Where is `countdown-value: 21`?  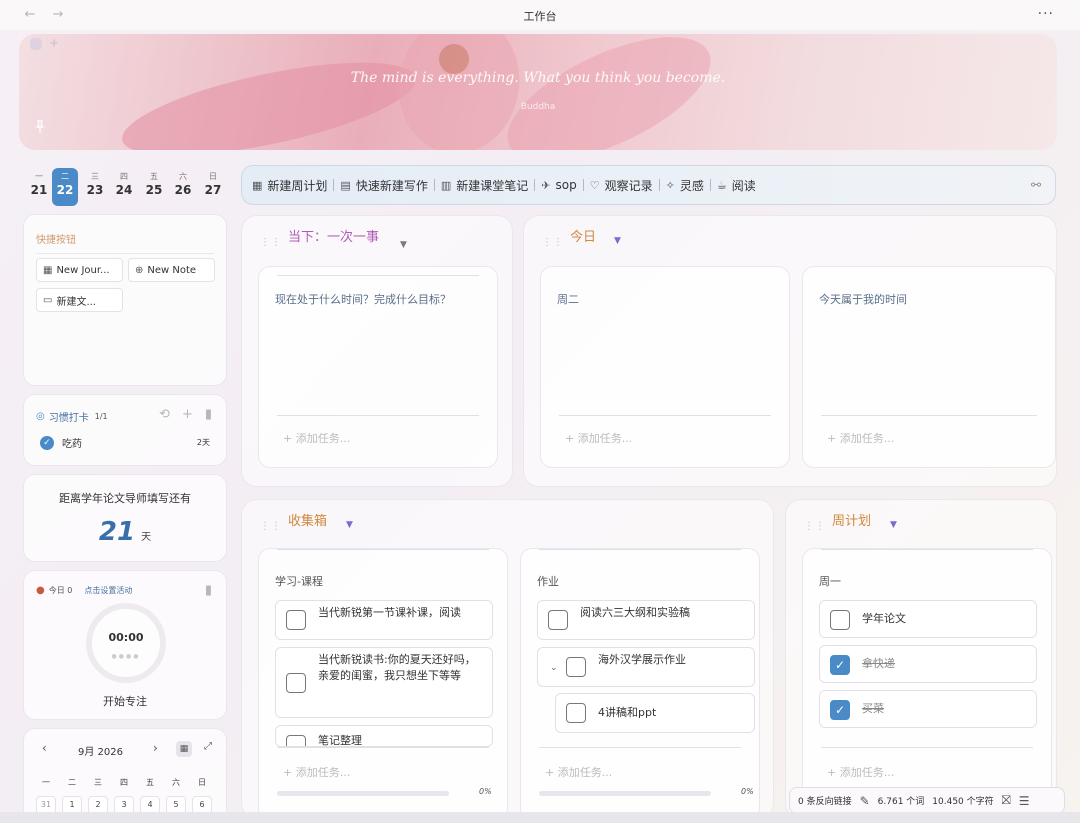 countdown-value: 21 is located at coordinates (117, 532).